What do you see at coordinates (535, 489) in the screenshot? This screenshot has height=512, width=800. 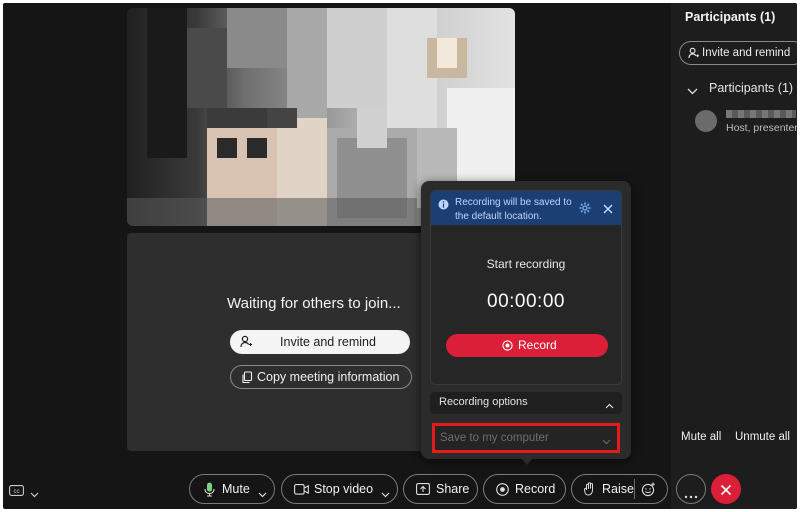 I see `record-label: Record` at bounding box center [535, 489].